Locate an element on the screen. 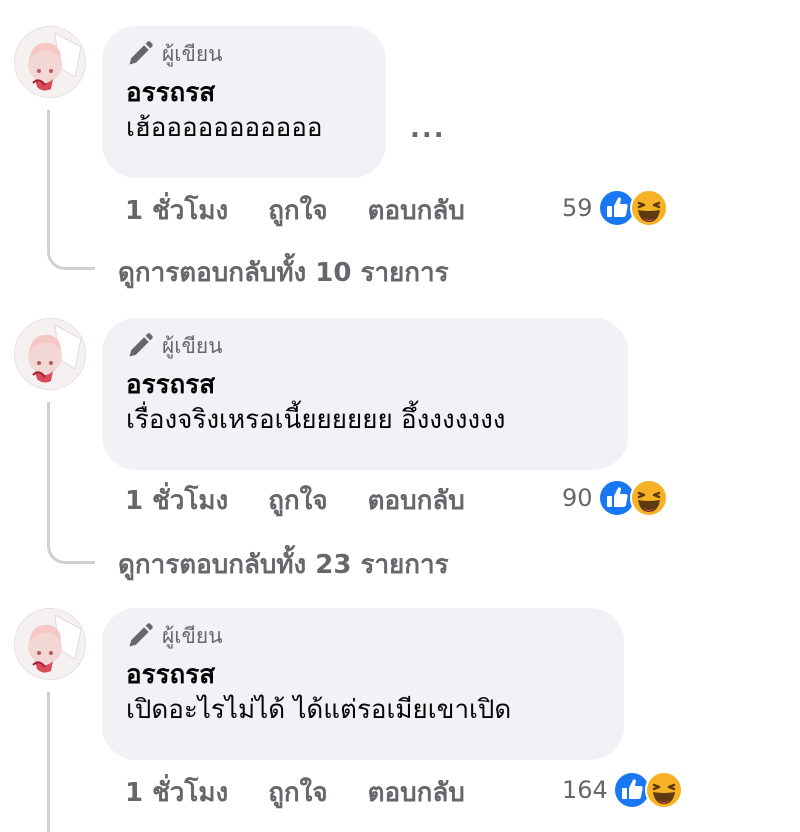 The width and height of the screenshot is (800, 832). reaction-summary: 90 is located at coordinates (615, 498).